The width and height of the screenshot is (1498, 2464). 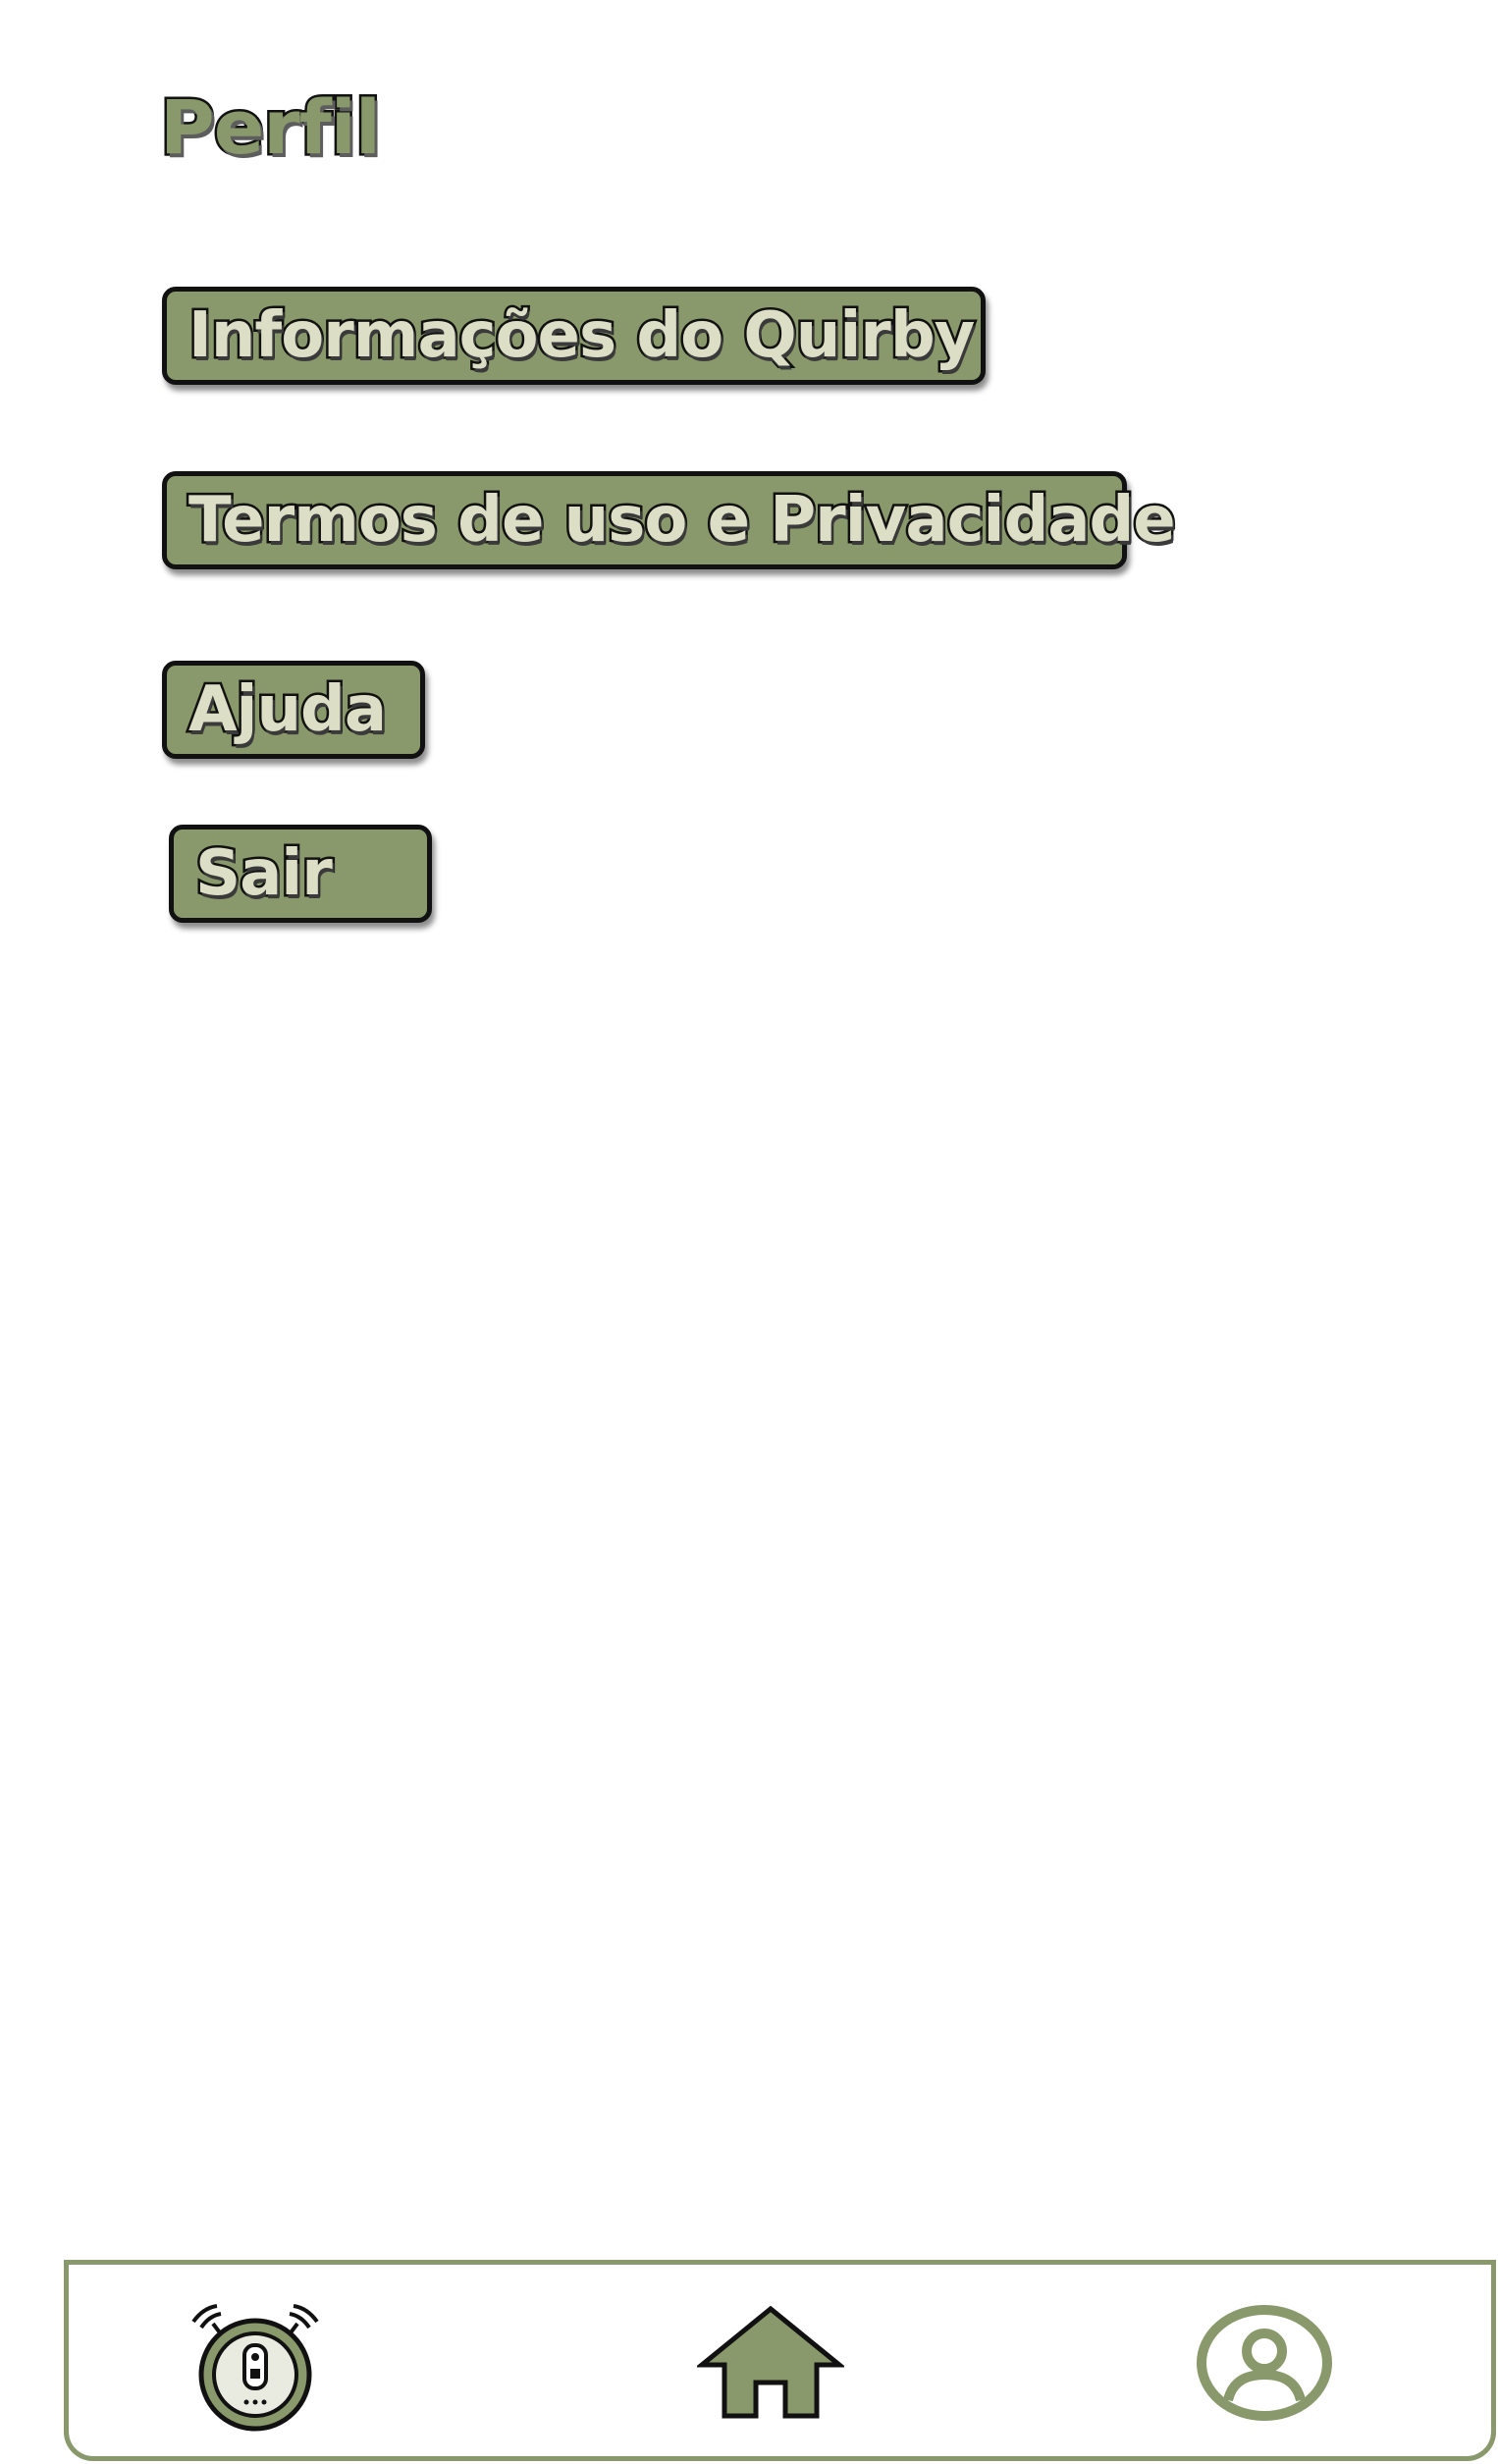 I want to click on robot-vacuum-icon, so click(x=255, y=2368).